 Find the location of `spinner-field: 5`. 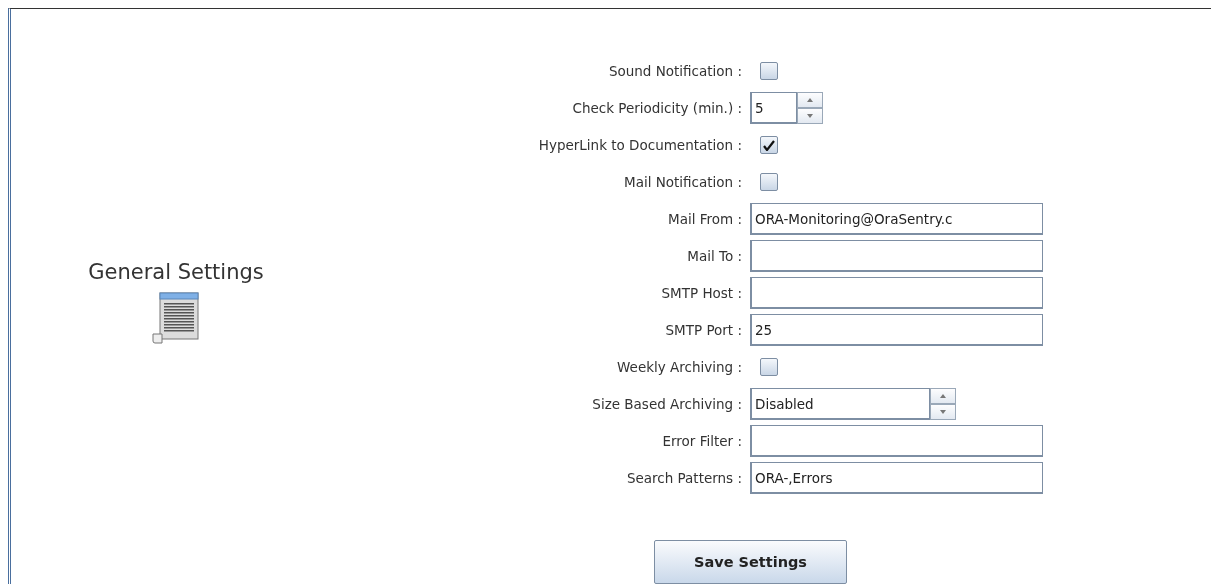

spinner-field: 5 is located at coordinates (773, 108).